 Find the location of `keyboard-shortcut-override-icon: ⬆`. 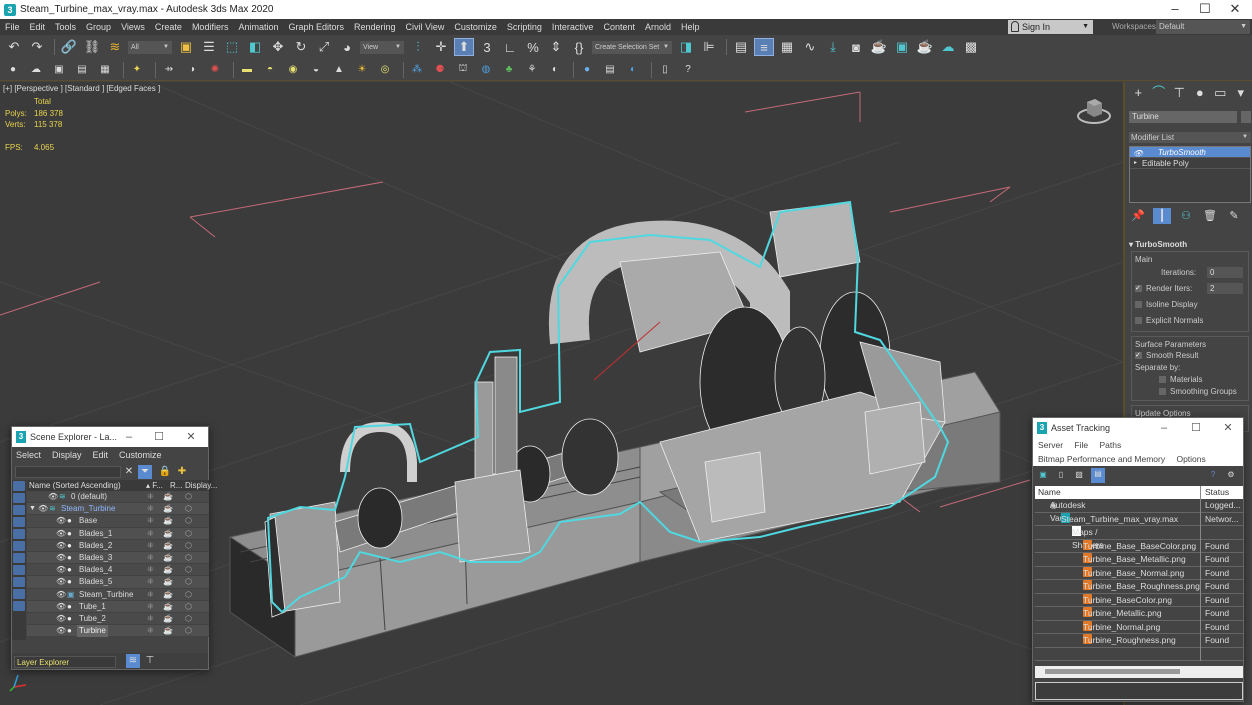

keyboard-shortcut-override-icon: ⬆ is located at coordinates (464, 47).